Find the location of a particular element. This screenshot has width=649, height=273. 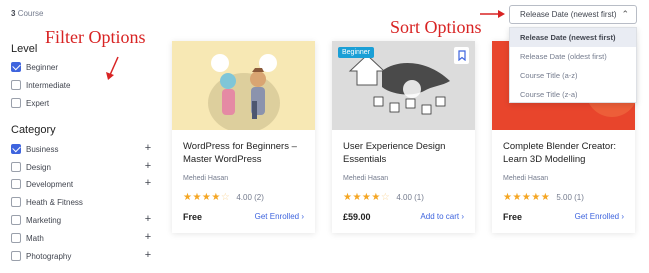

course-count-number: 3 is located at coordinates (13, 13).